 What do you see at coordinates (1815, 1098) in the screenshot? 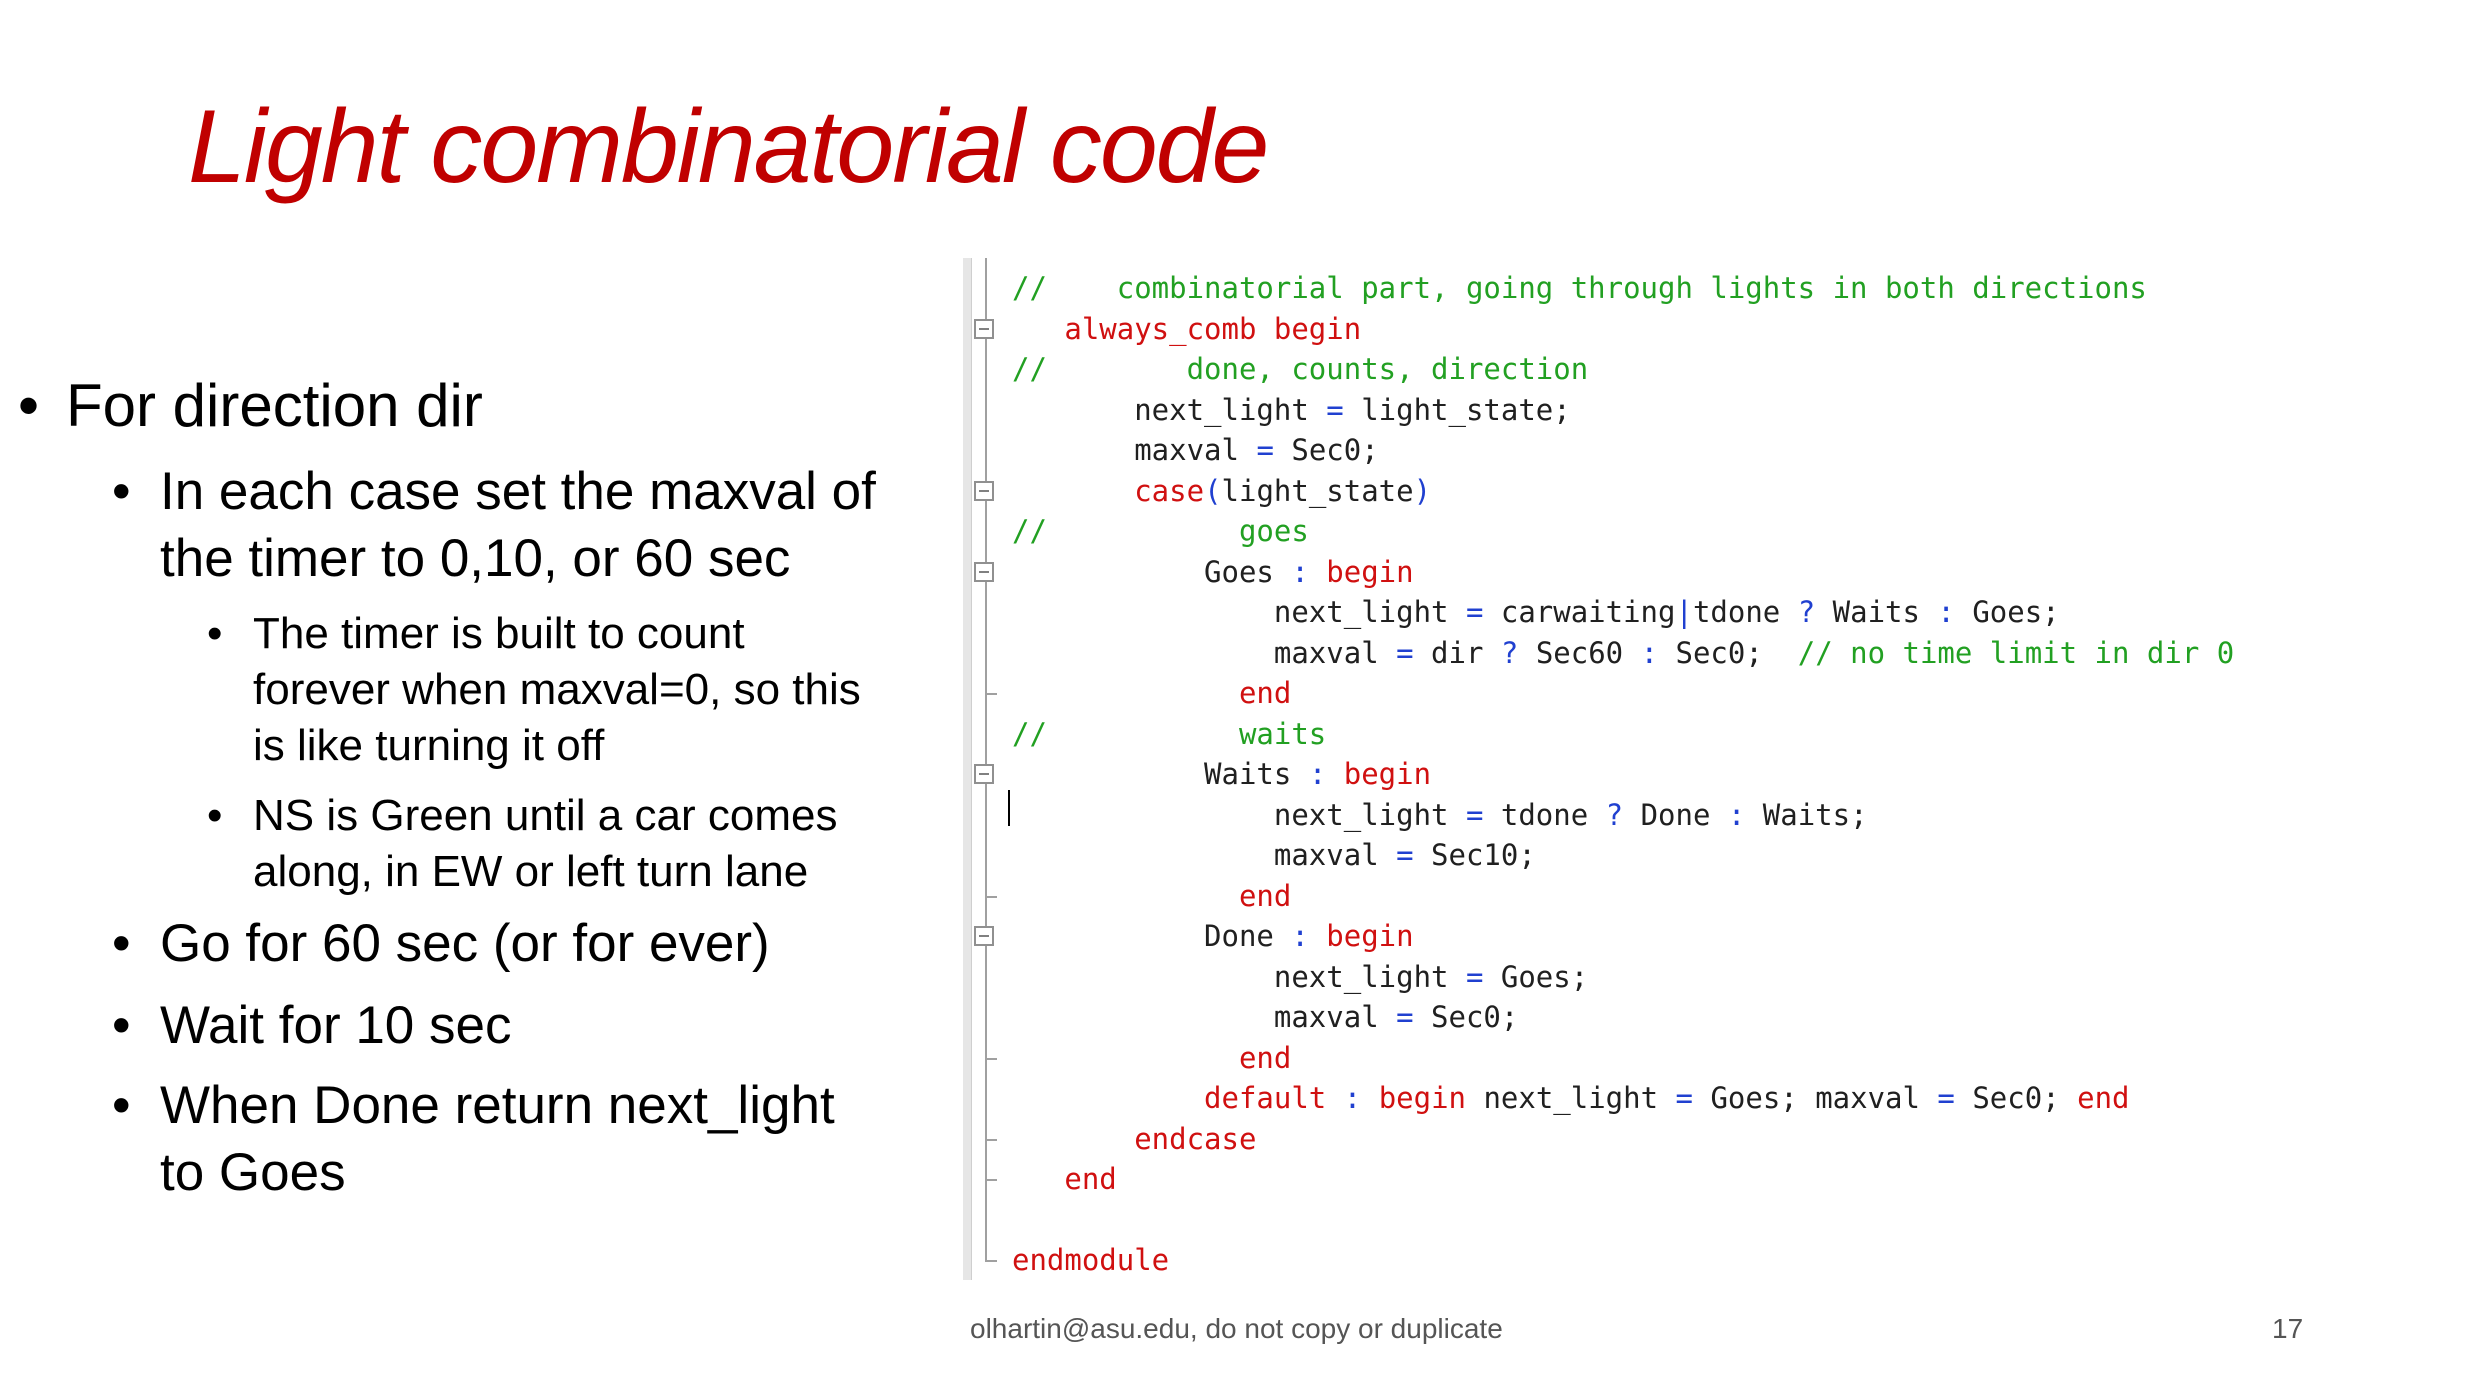
I see `code-token: Goes; maxval` at bounding box center [1815, 1098].